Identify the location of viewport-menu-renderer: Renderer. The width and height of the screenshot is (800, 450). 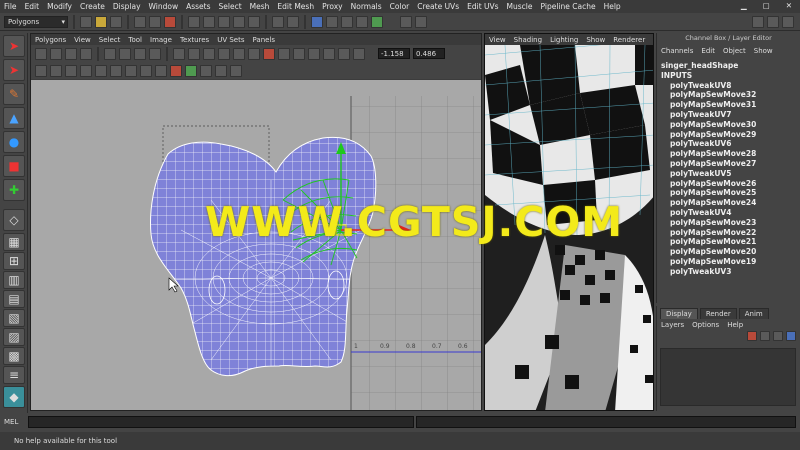
(629, 40).